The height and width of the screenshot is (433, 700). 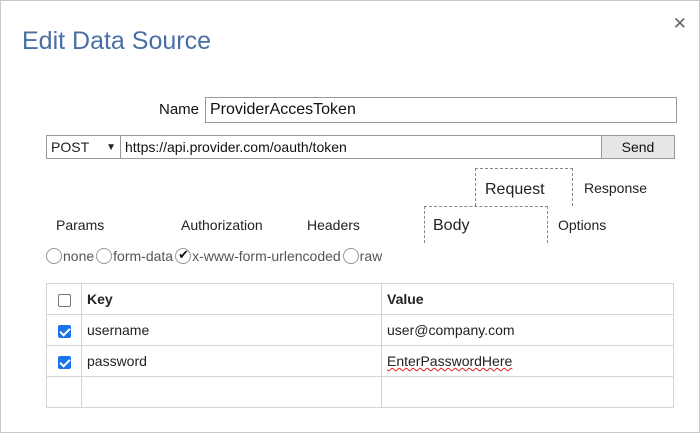 I want to click on chevron-down-icon: ▼, so click(x=111, y=147).